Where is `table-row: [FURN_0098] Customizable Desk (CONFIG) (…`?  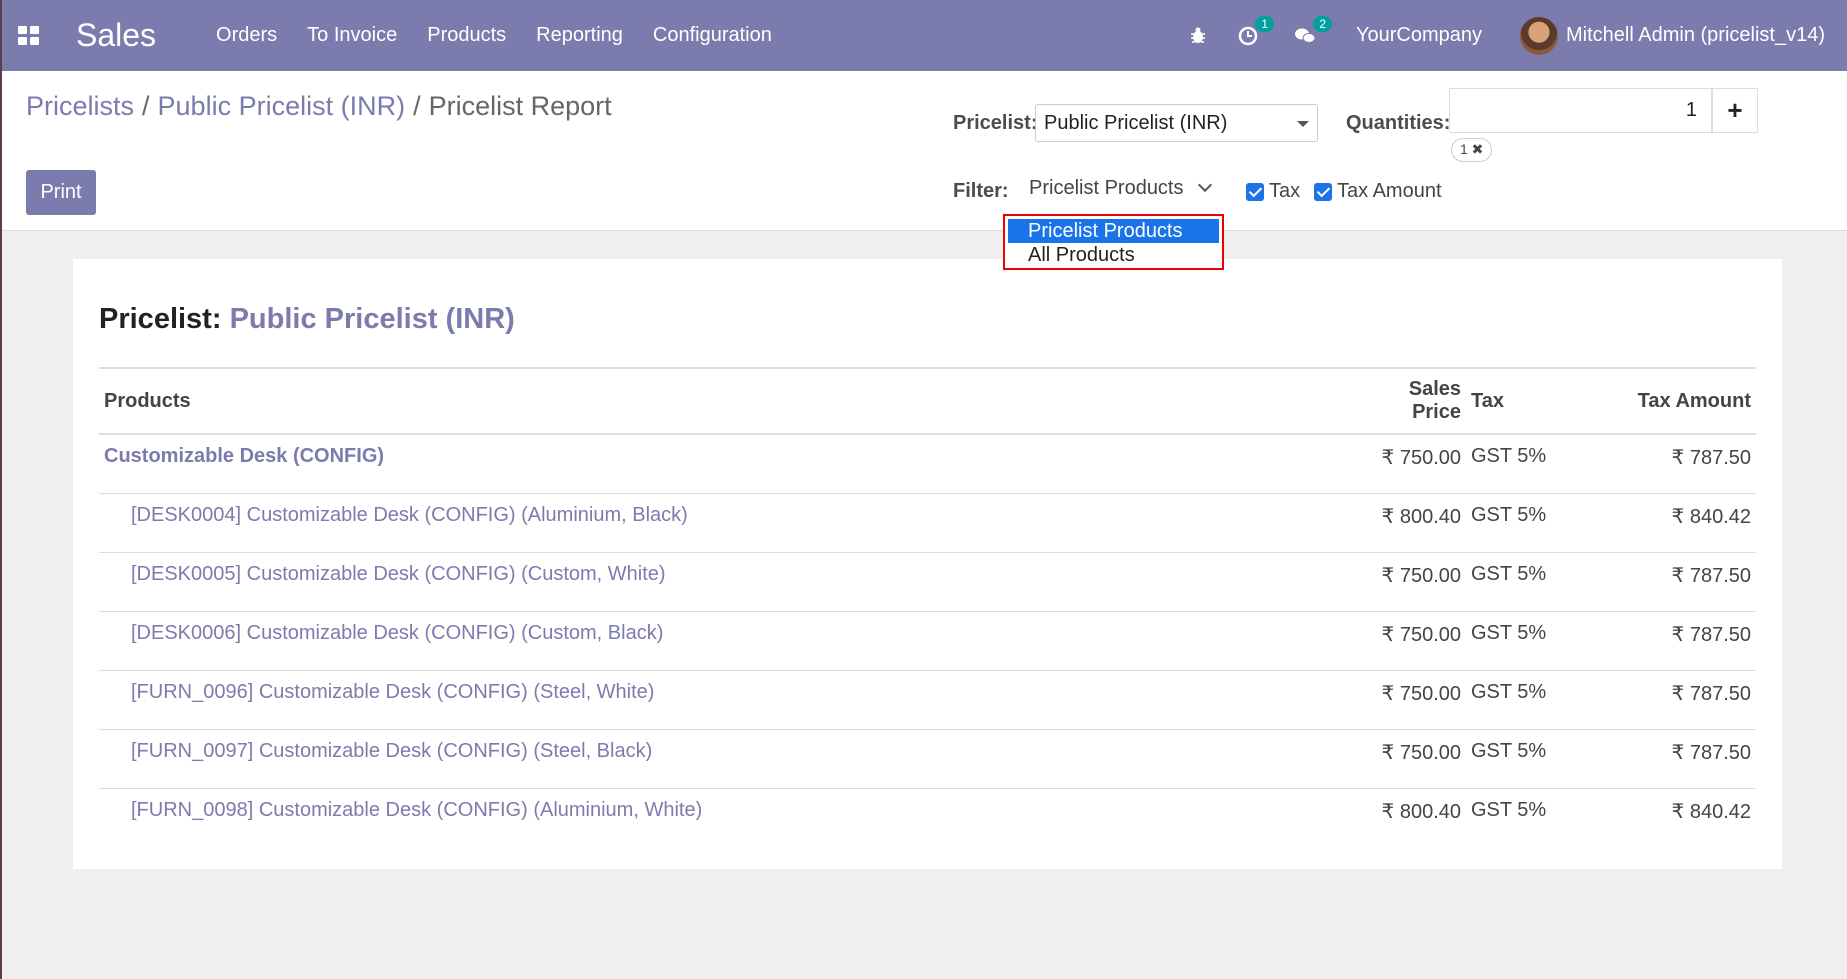
table-row: [FURN_0098] Customizable Desk (CONFIG) (… is located at coordinates (927, 817).